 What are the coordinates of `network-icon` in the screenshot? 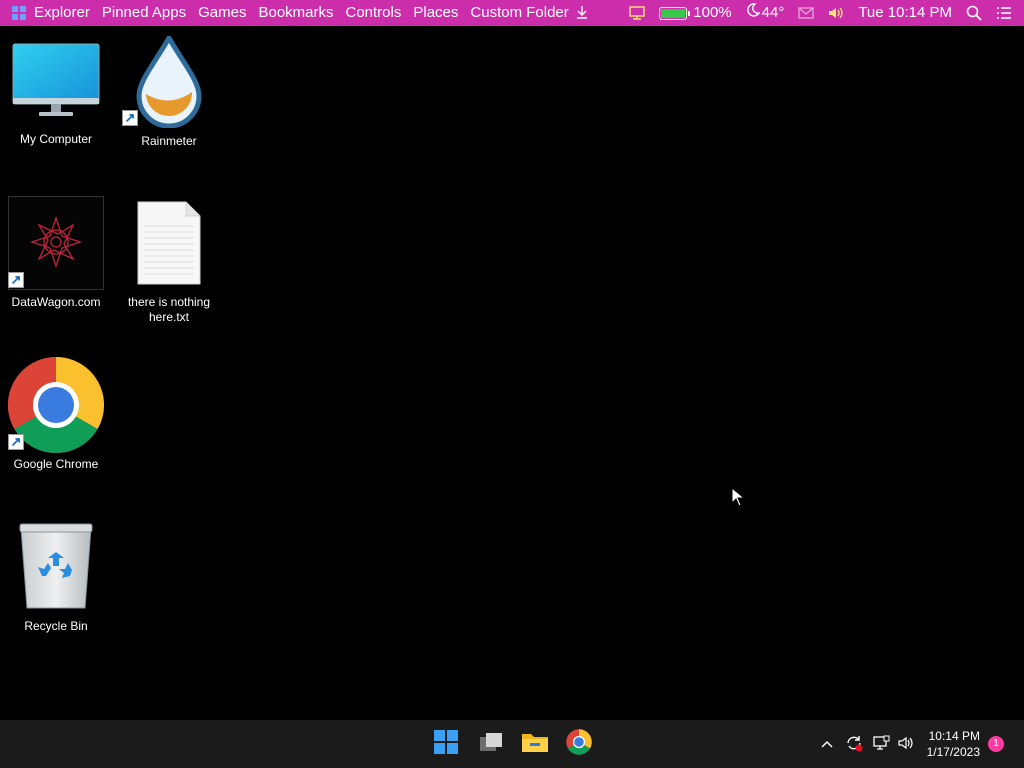 It's located at (881, 744).